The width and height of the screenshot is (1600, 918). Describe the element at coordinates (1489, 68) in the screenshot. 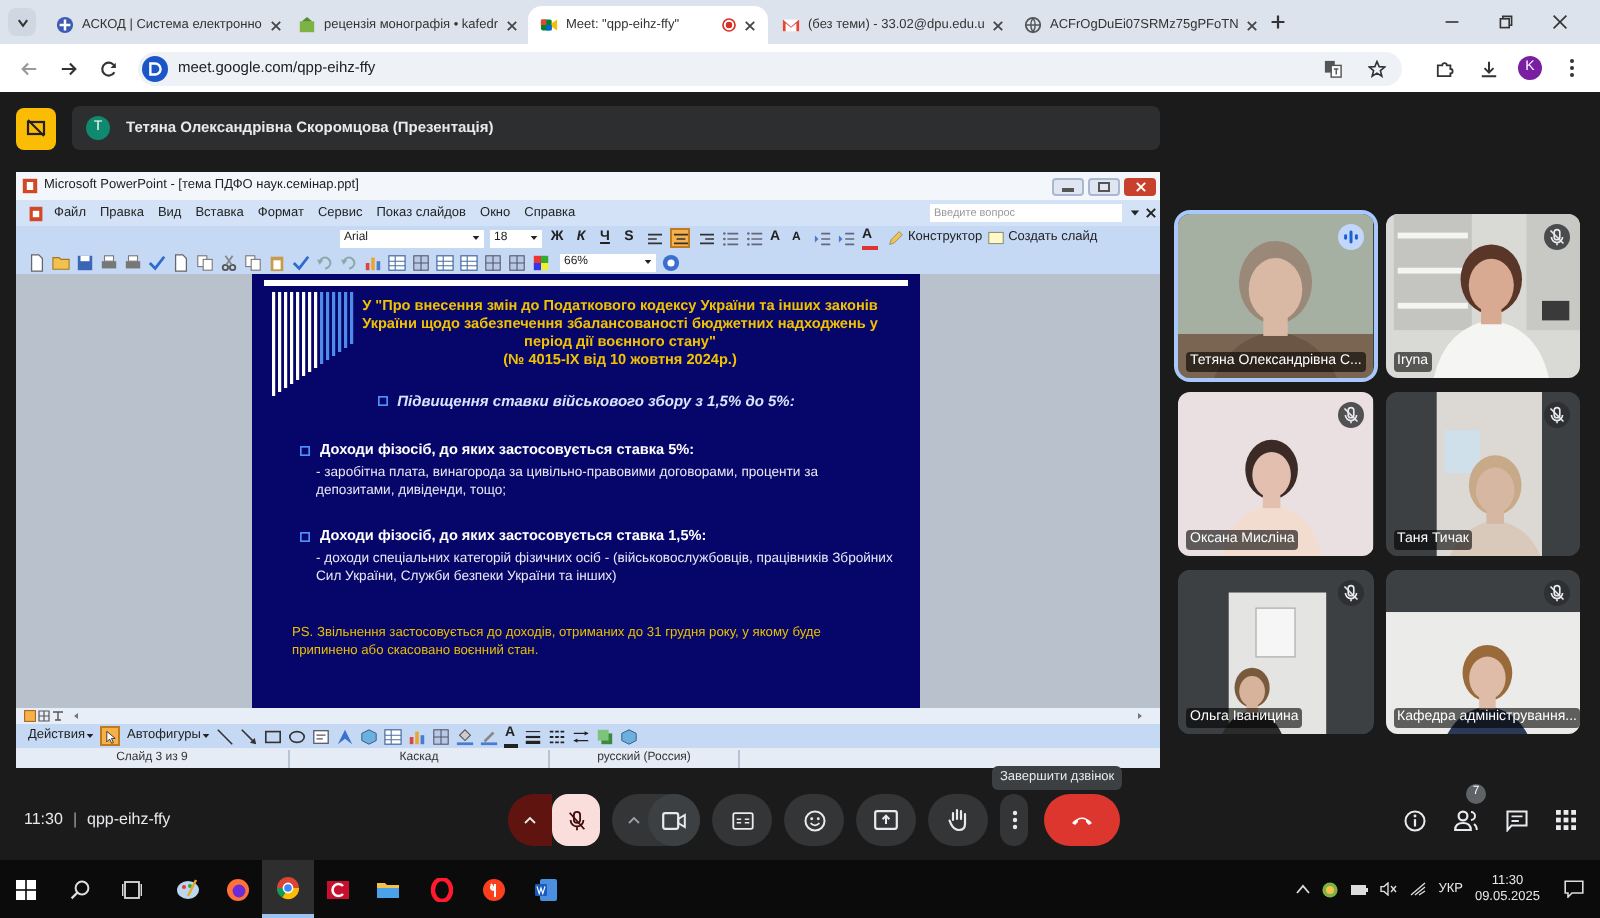

I see `download-icon` at that location.